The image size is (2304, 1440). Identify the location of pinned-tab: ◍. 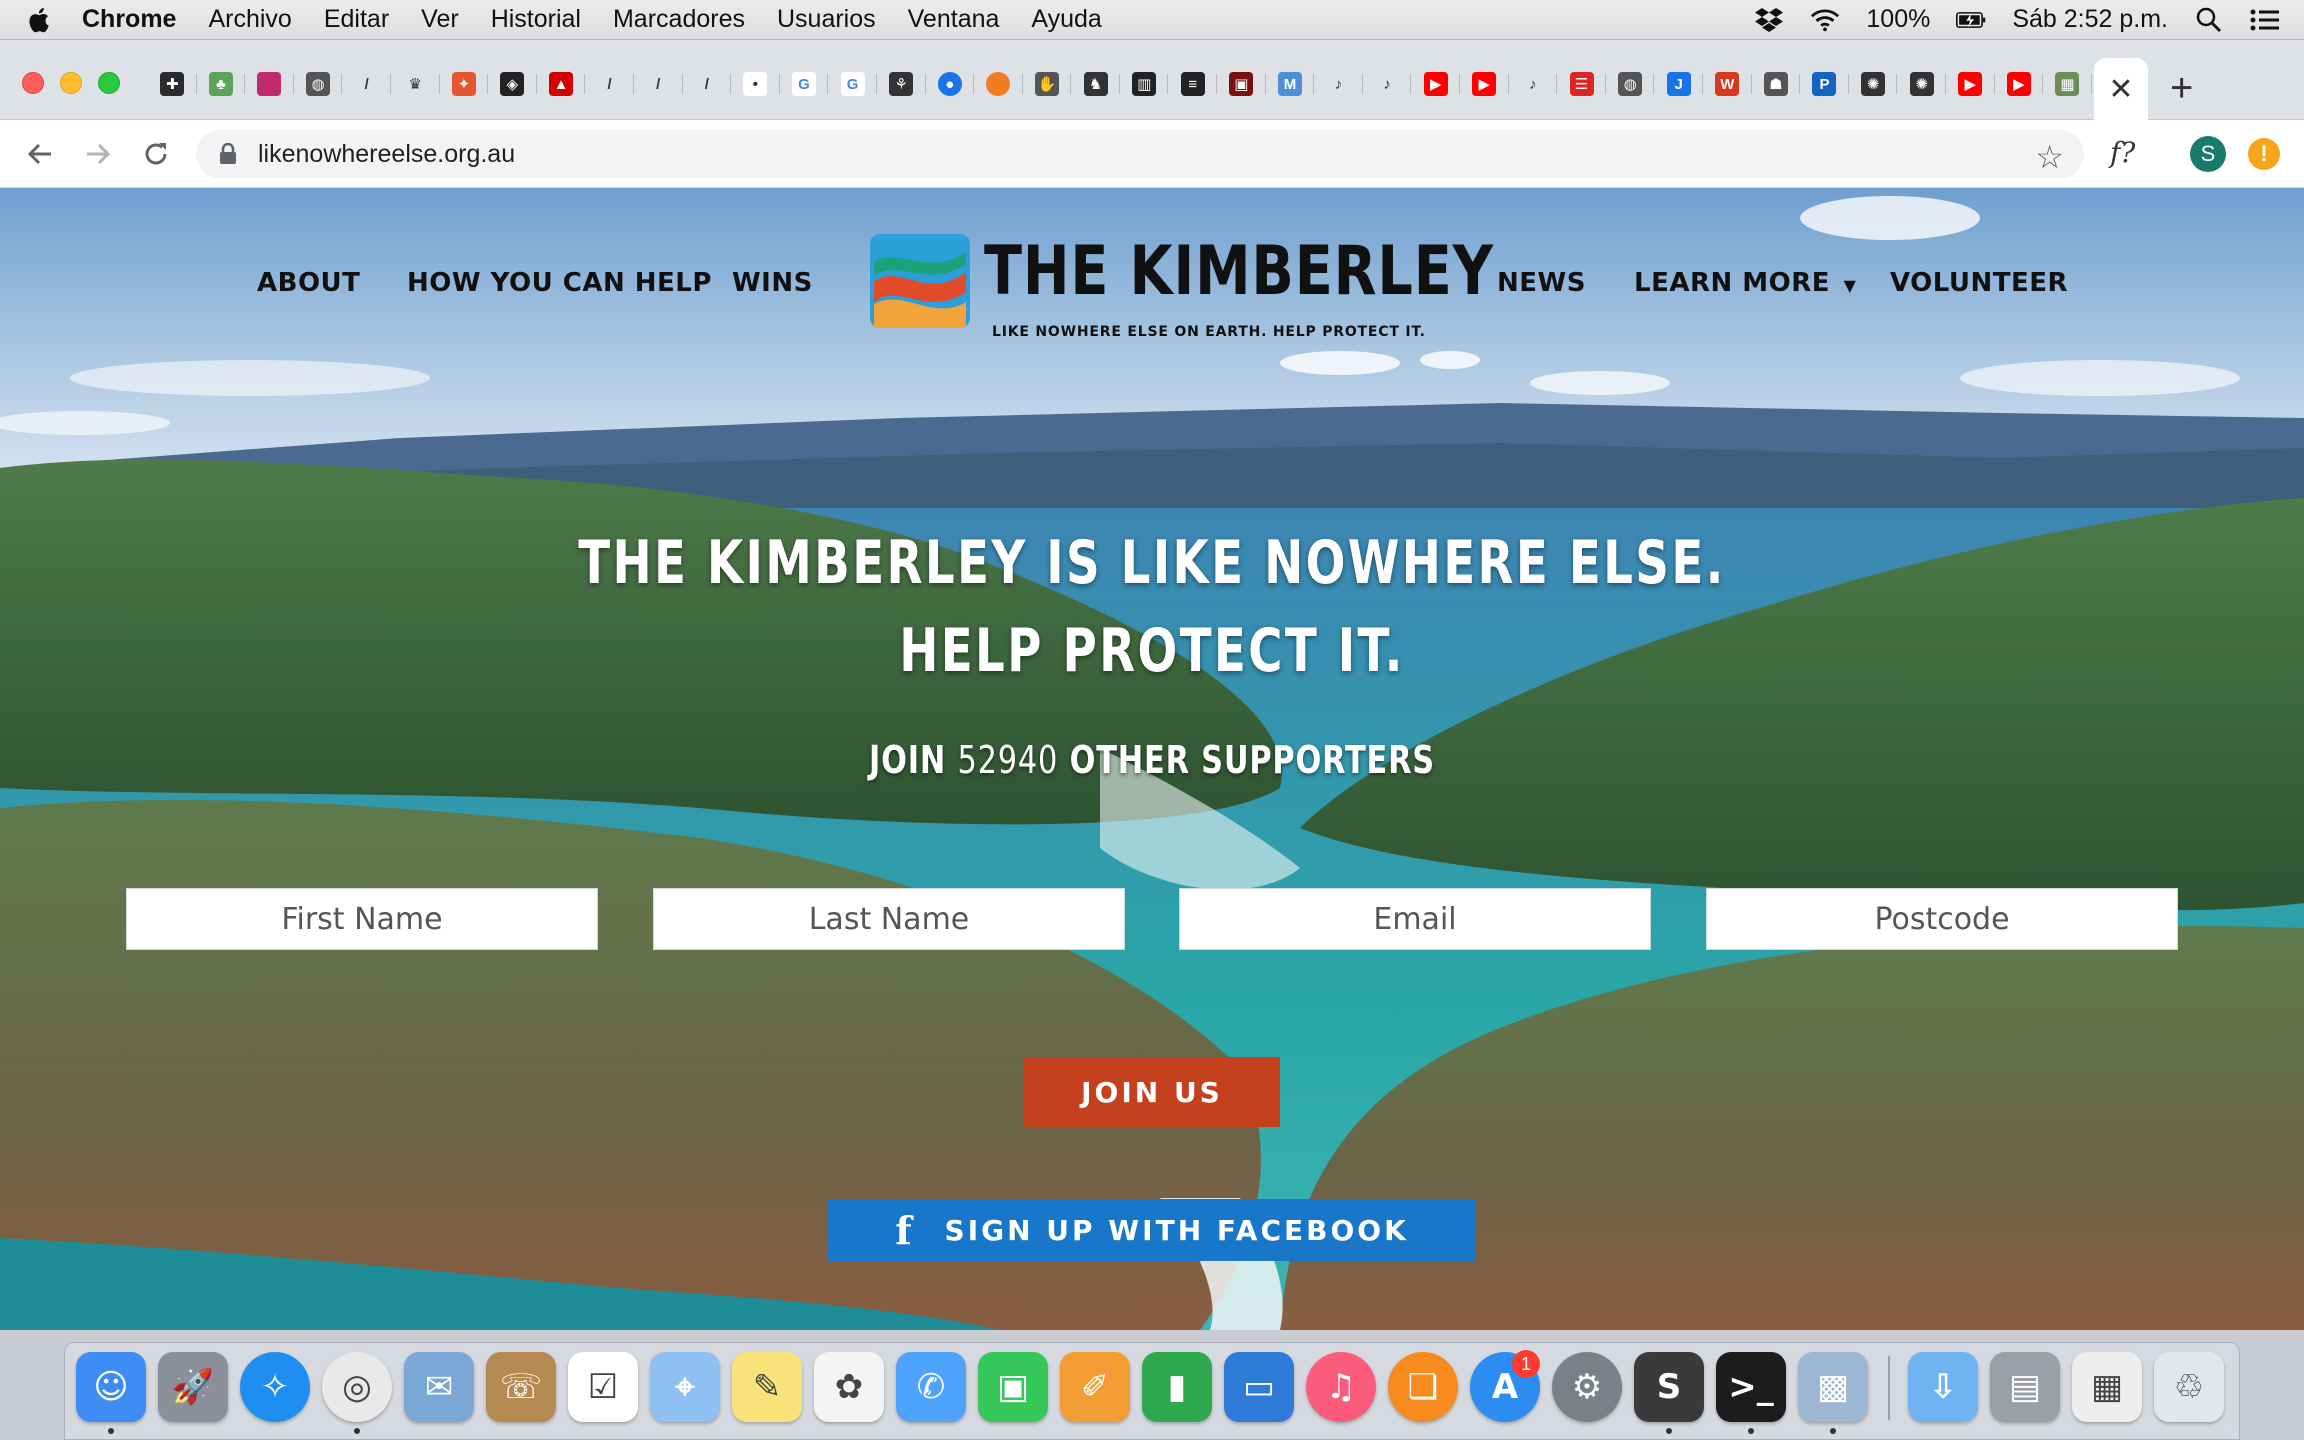
(1630, 84).